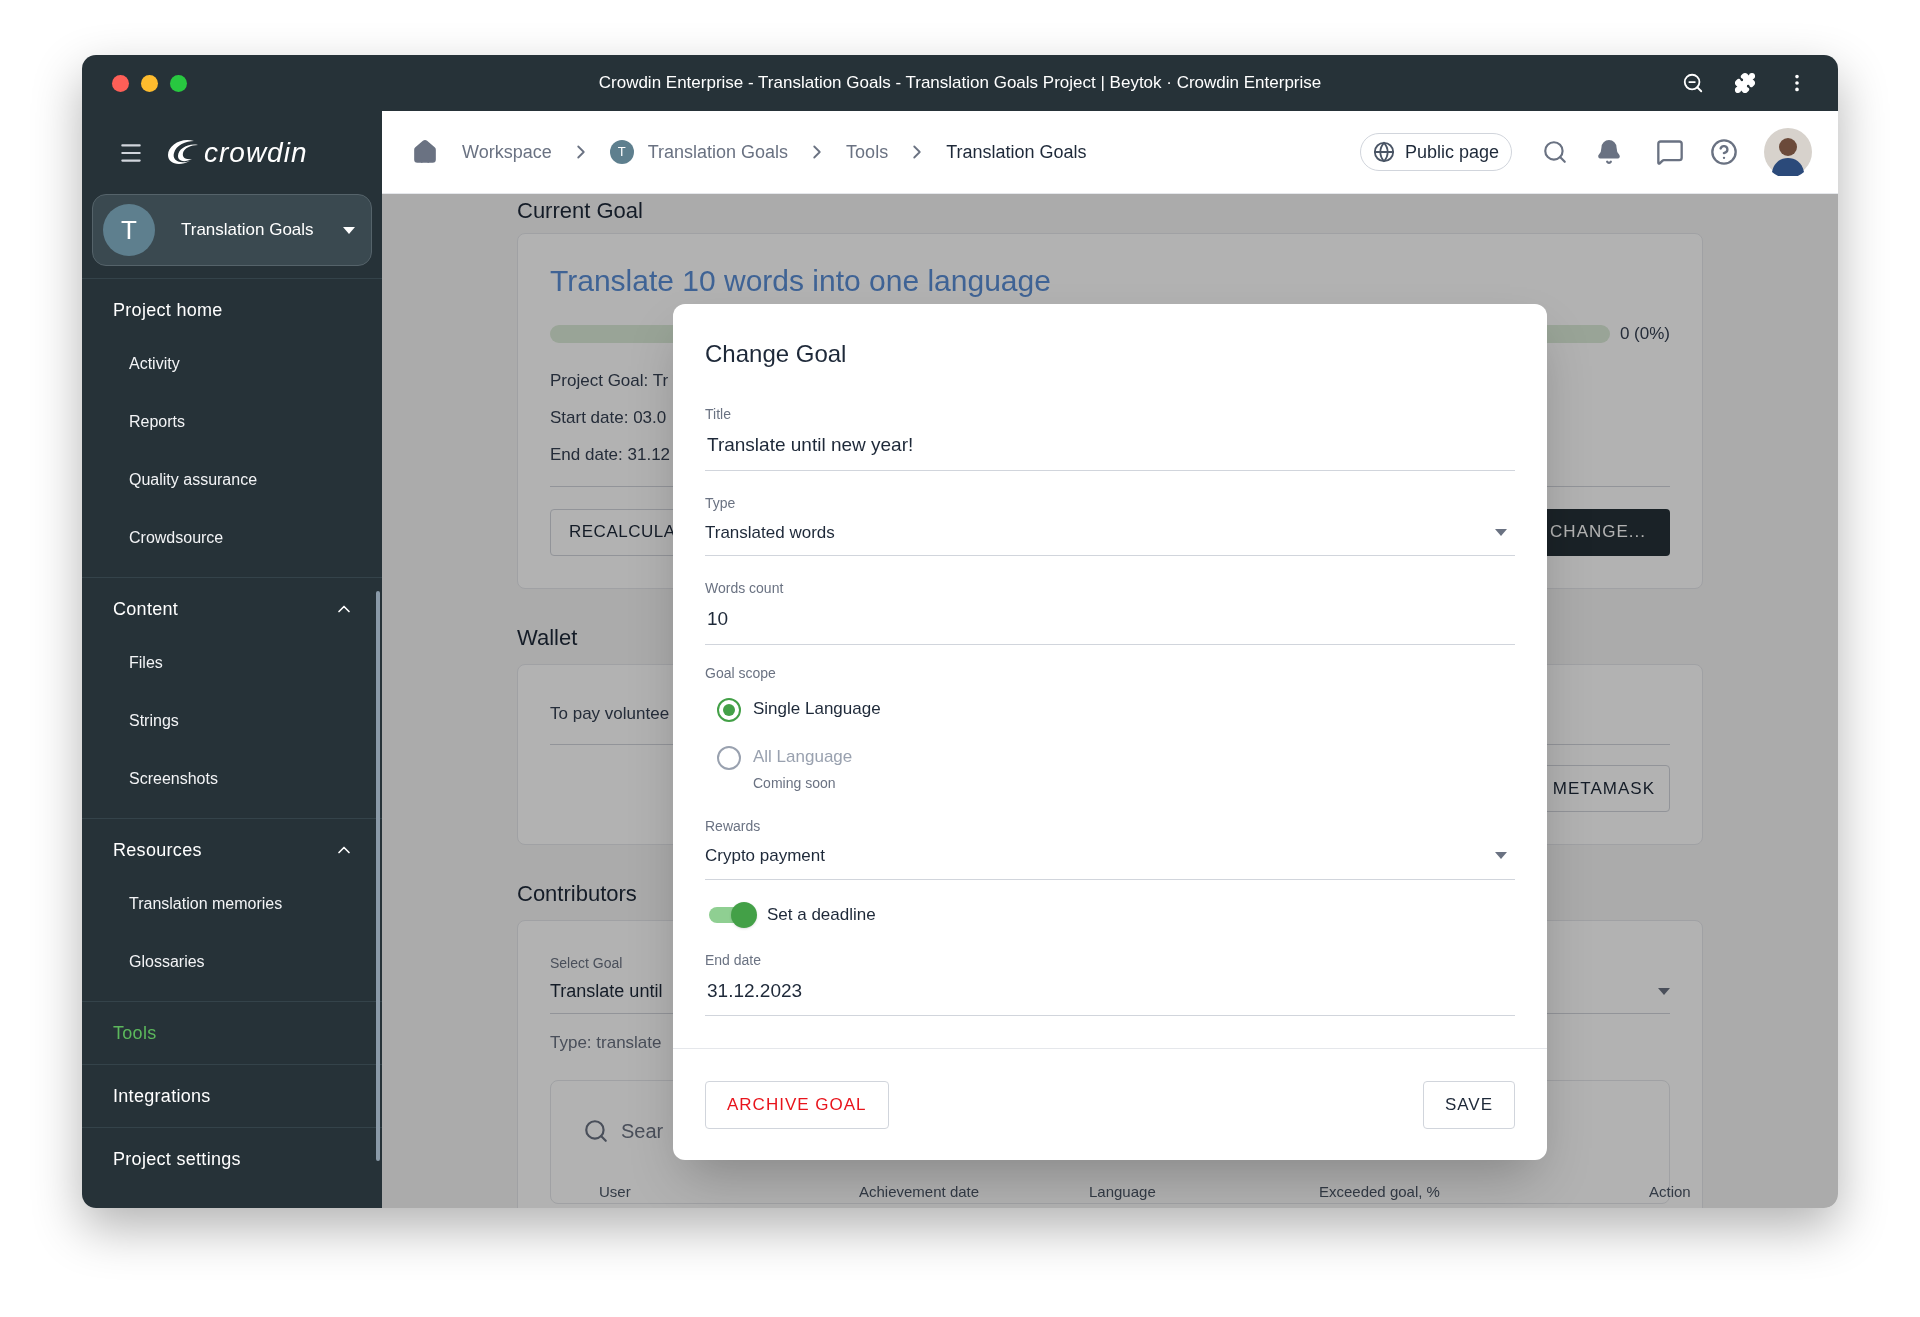  What do you see at coordinates (586, 963) in the screenshot?
I see `select-label: Select Goal` at bounding box center [586, 963].